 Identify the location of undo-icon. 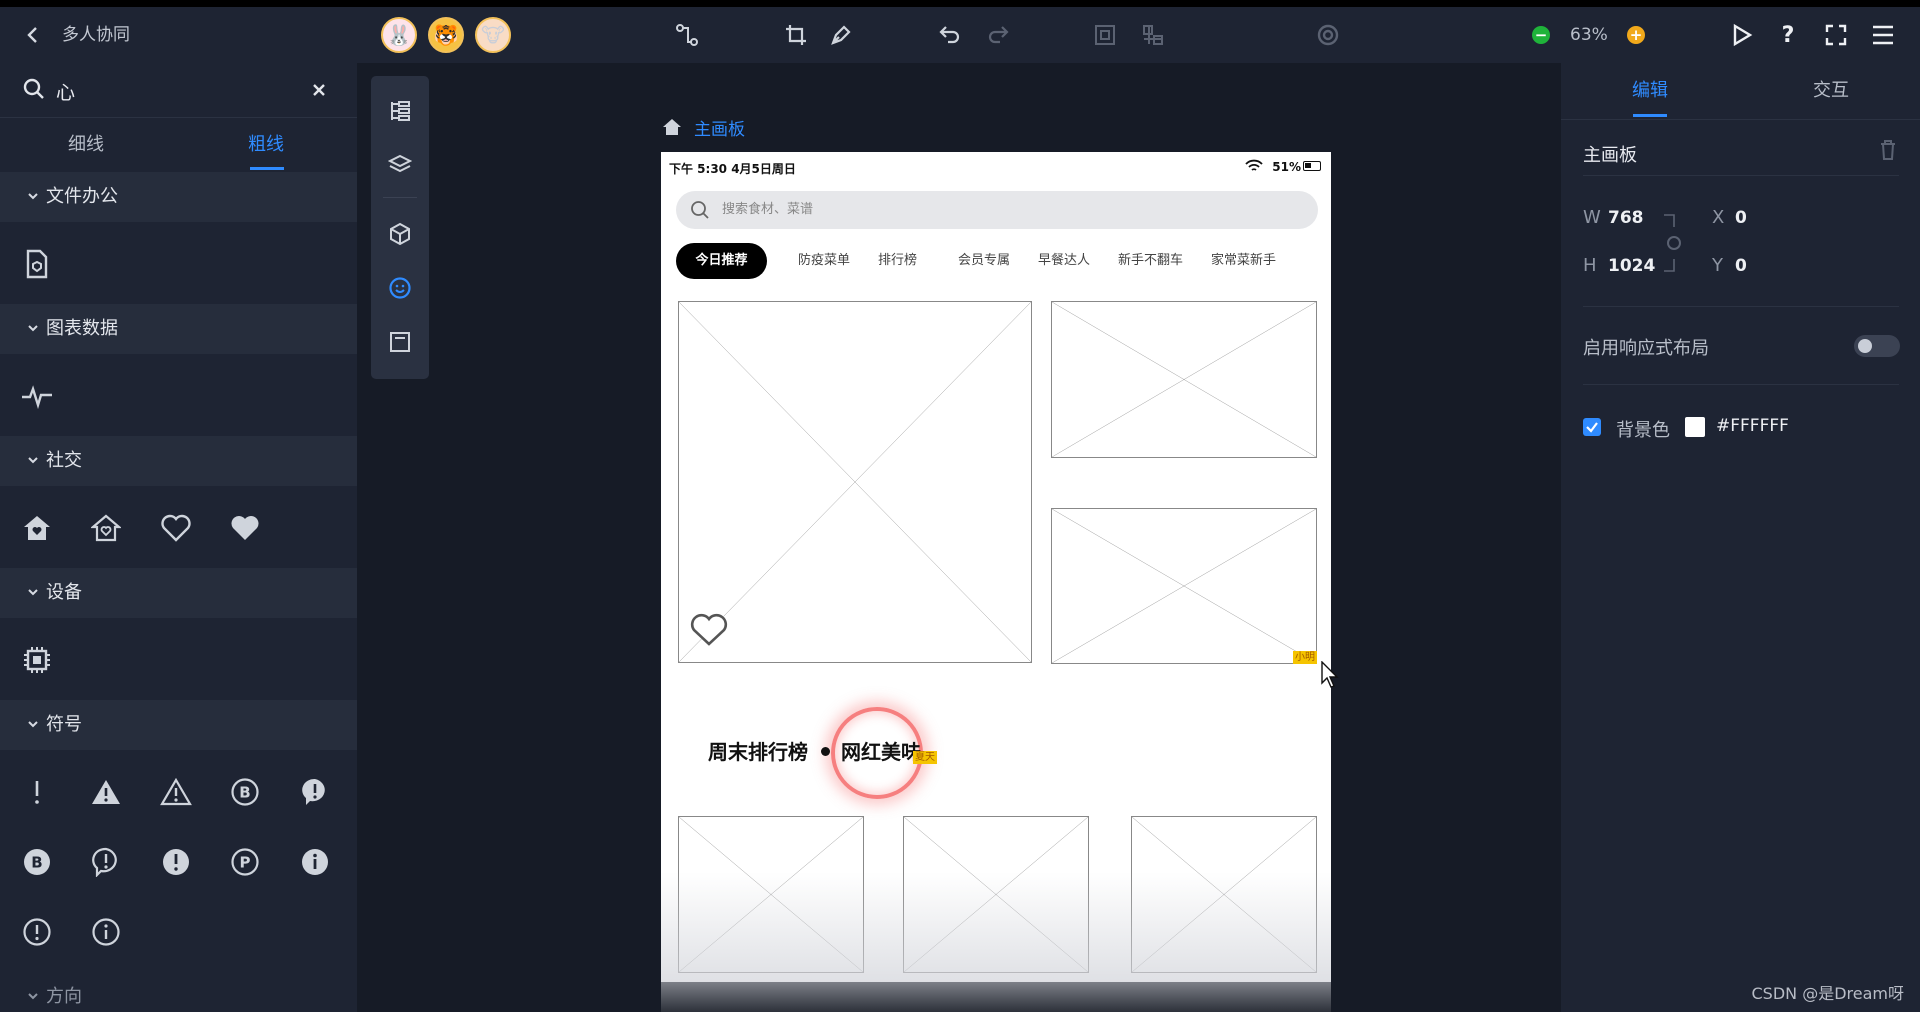
(949, 35).